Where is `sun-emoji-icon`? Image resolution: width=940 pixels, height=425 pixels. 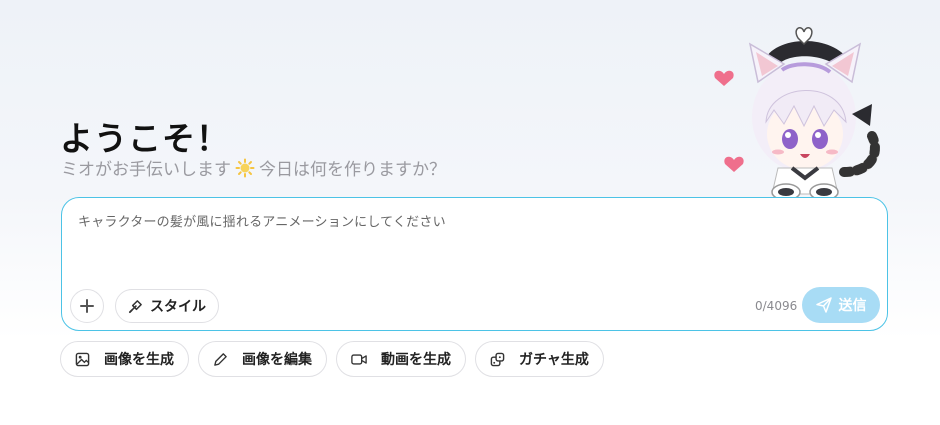
sun-emoji-icon is located at coordinates (245, 167).